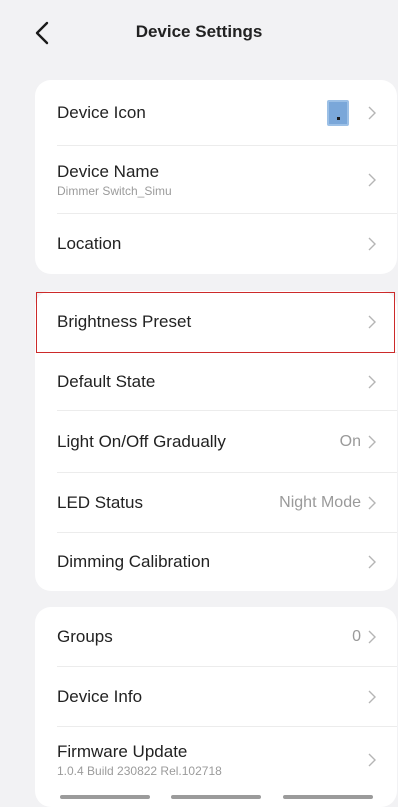 This screenshot has height=807, width=398. Describe the element at coordinates (216, 637) in the screenshot. I see `groups-row: Groups 0` at that location.